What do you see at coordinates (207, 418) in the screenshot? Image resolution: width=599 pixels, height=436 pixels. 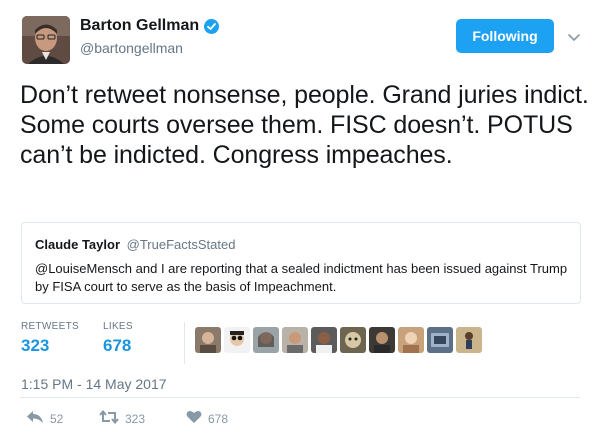 I see `like-action: 678` at bounding box center [207, 418].